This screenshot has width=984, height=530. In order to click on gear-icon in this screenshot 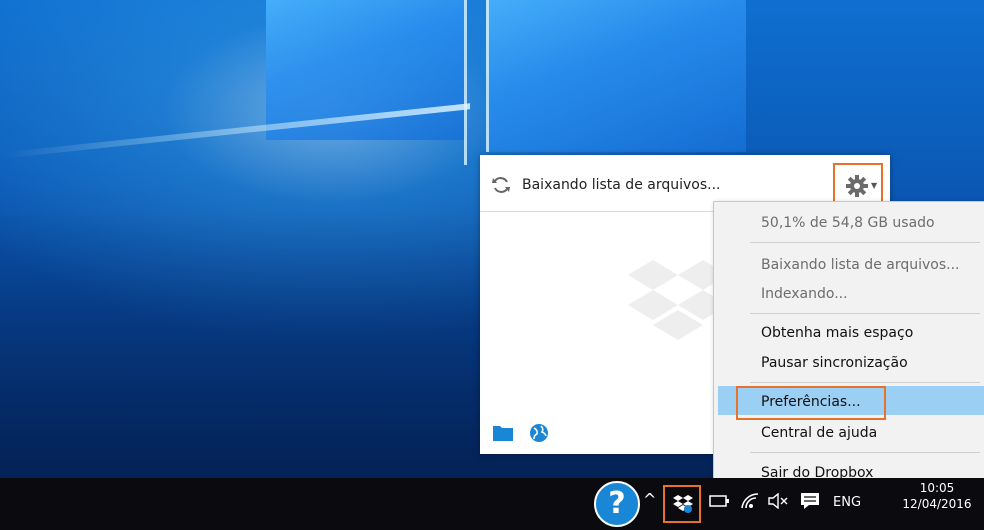, I will do `click(857, 186)`.